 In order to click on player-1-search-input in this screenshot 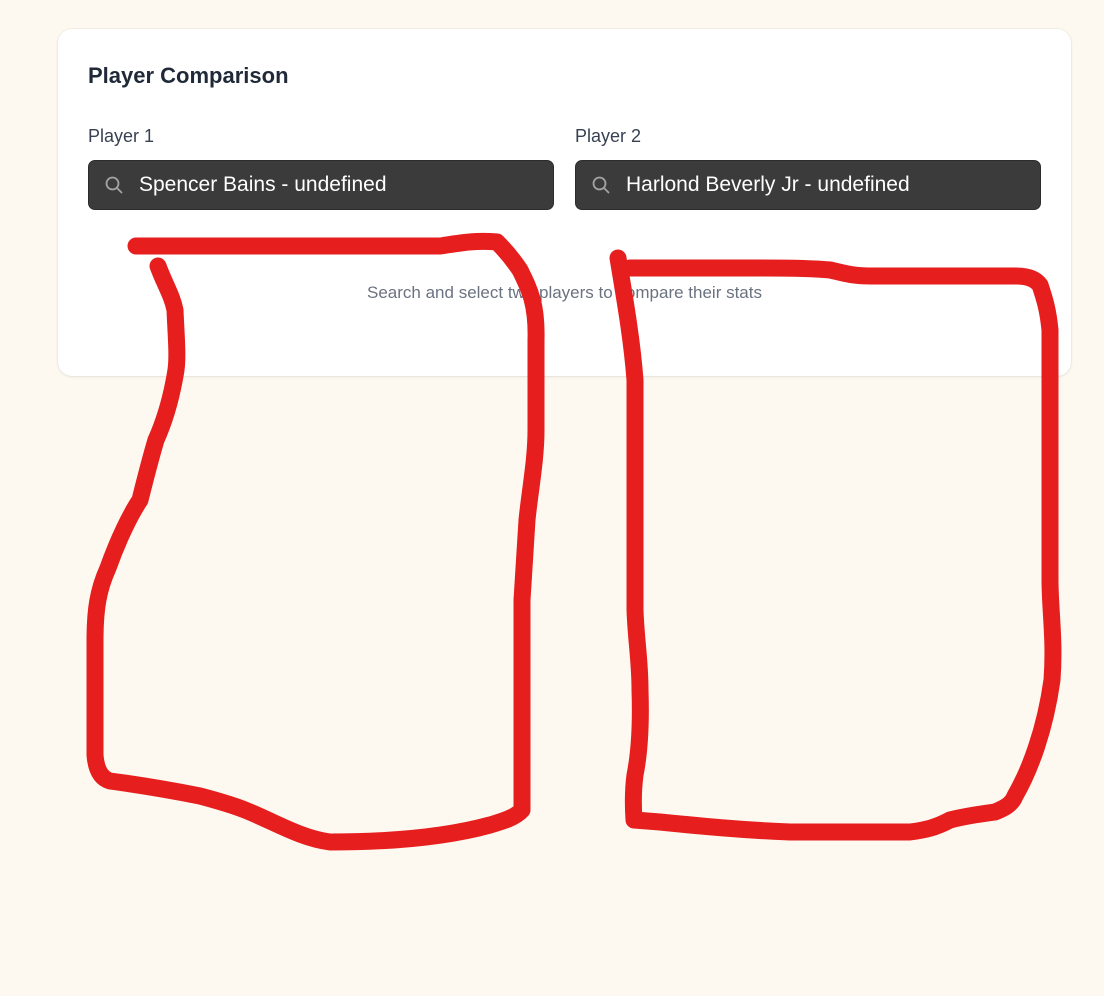, I will do `click(346, 185)`.